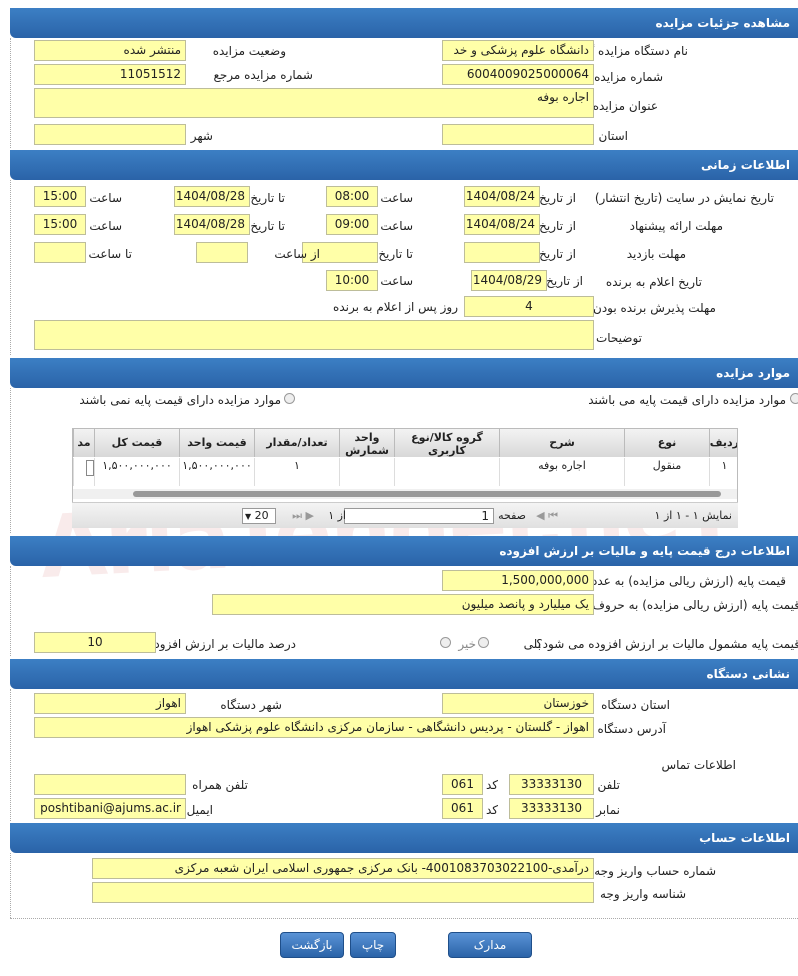  I want to click on addr-province-label: استان دستگاه, so click(635, 705).